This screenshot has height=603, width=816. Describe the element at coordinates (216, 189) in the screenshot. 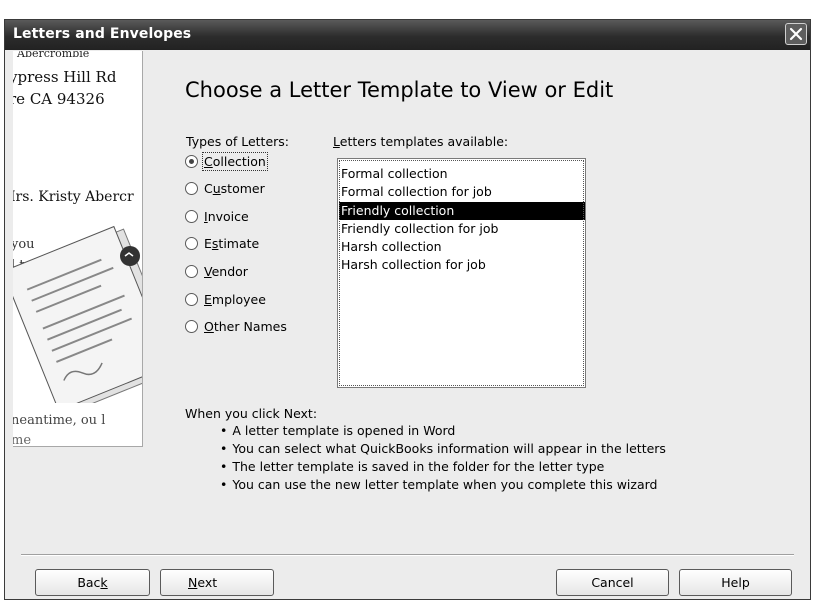

I see `label-key: u` at that location.